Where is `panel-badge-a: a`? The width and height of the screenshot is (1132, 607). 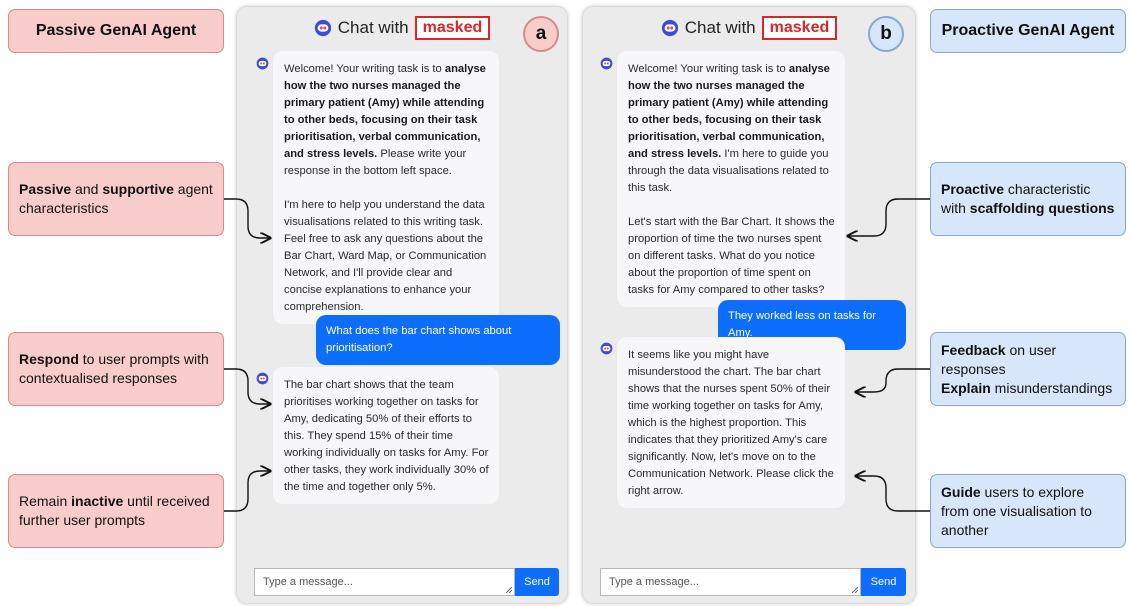 panel-badge-a: a is located at coordinates (541, 34).